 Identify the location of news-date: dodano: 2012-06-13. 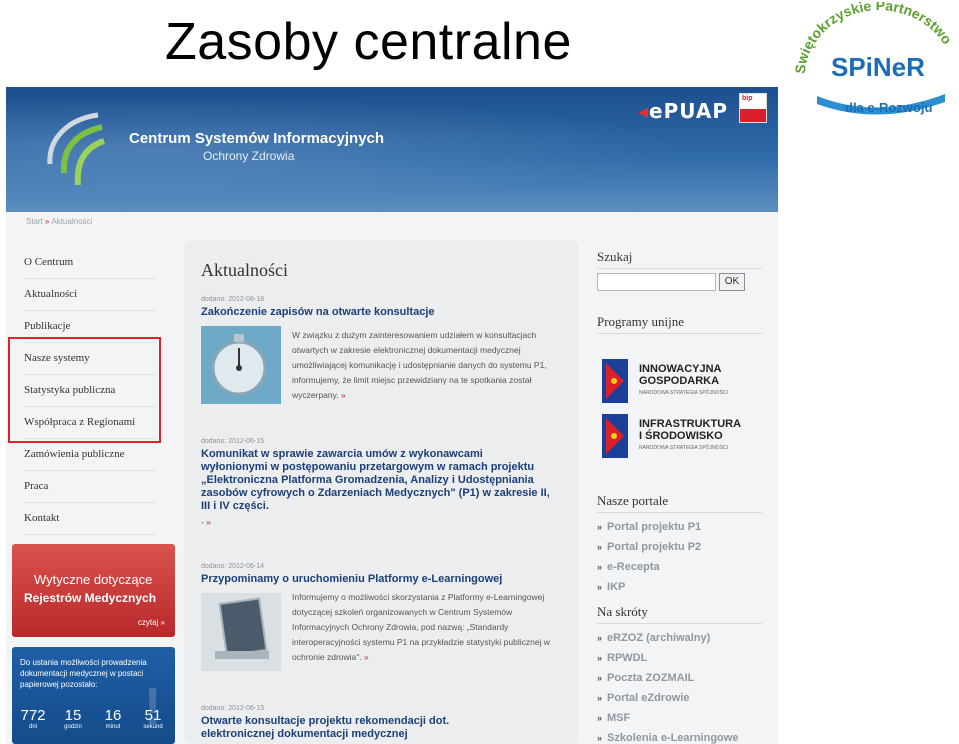
(233, 708).